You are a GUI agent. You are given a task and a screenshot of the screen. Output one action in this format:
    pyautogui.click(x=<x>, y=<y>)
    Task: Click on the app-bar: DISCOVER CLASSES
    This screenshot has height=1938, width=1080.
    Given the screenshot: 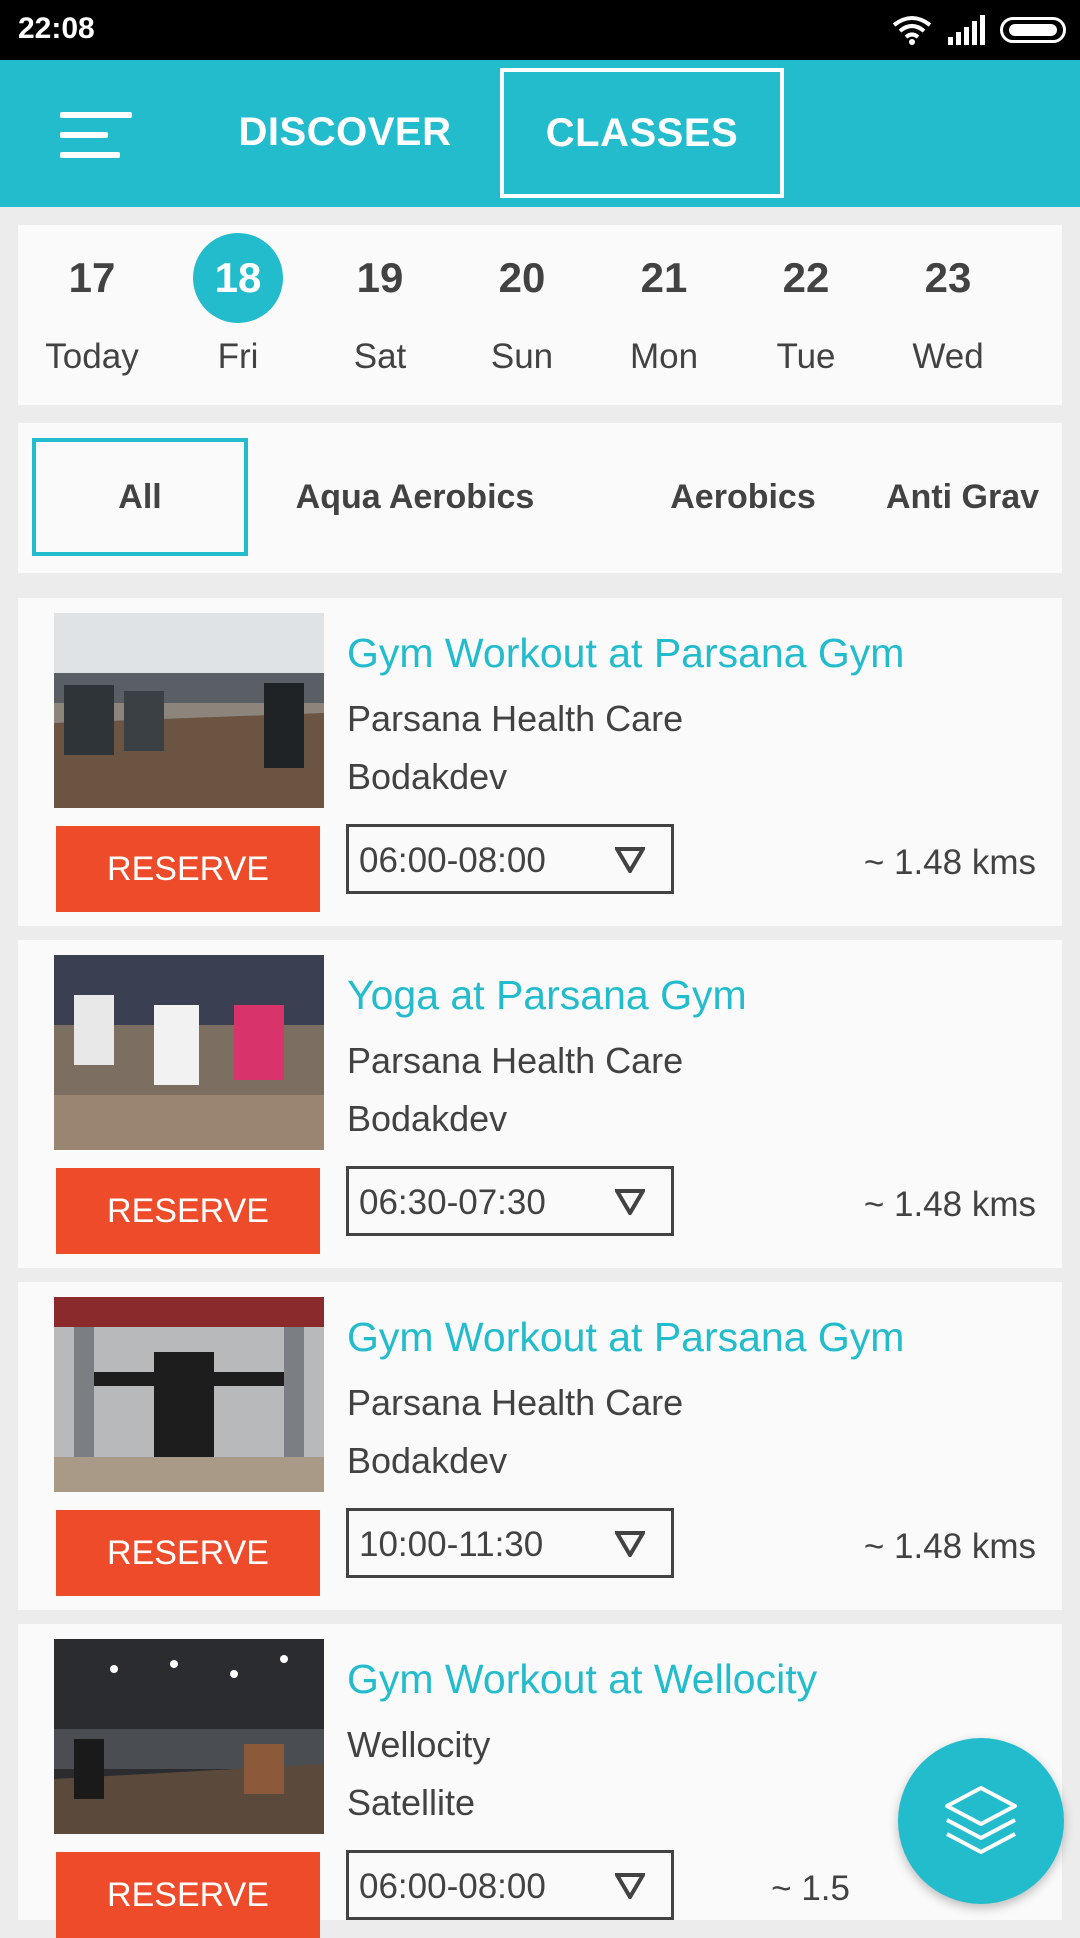 What is the action you would take?
    pyautogui.click(x=540, y=133)
    